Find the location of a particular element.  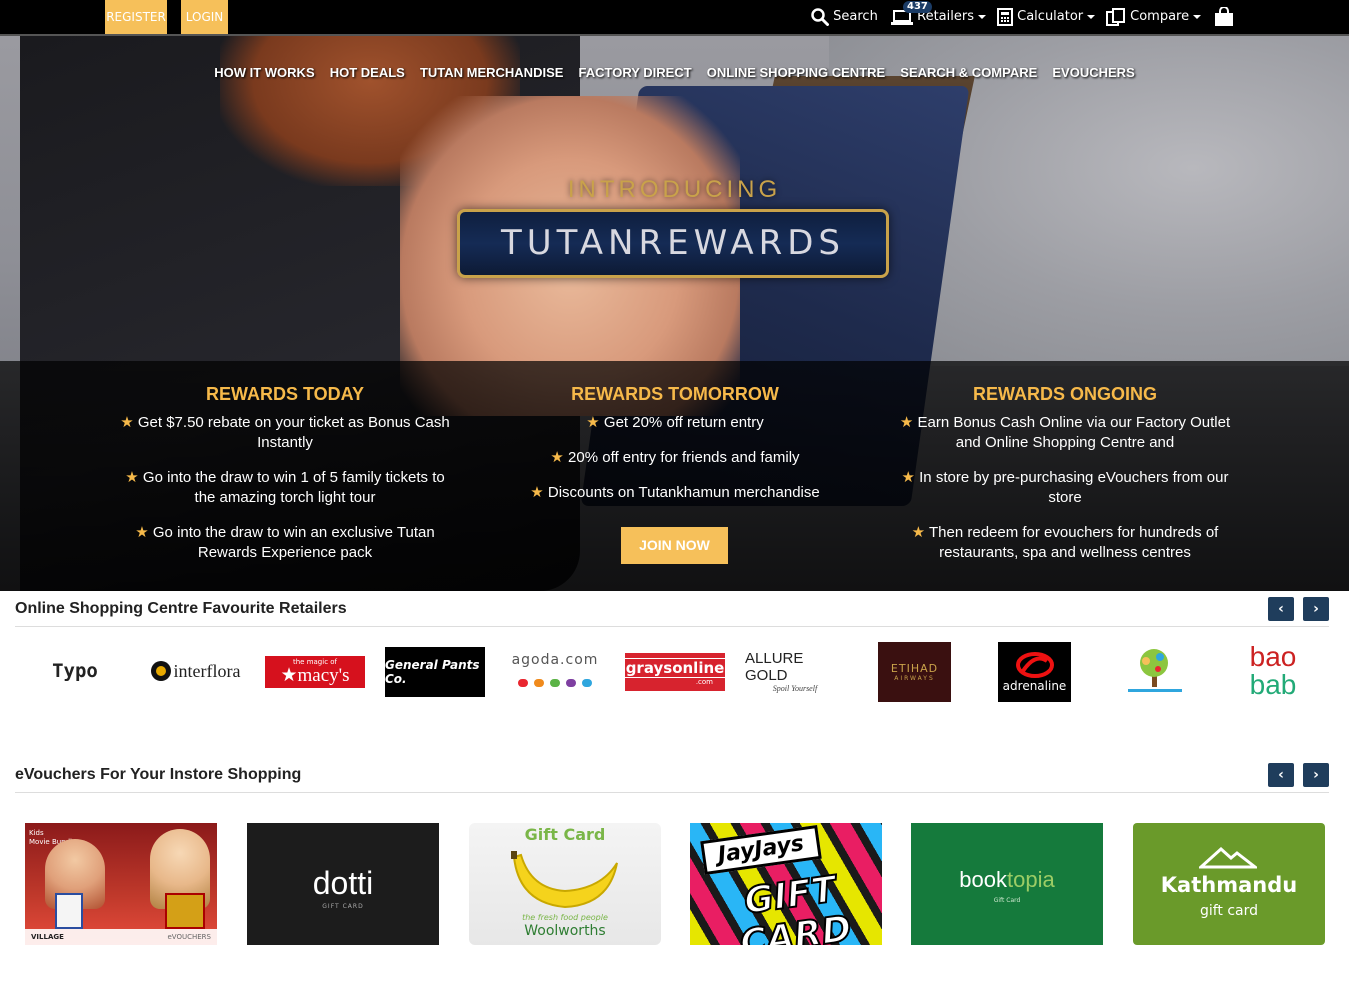

banana-icon is located at coordinates (564, 880).